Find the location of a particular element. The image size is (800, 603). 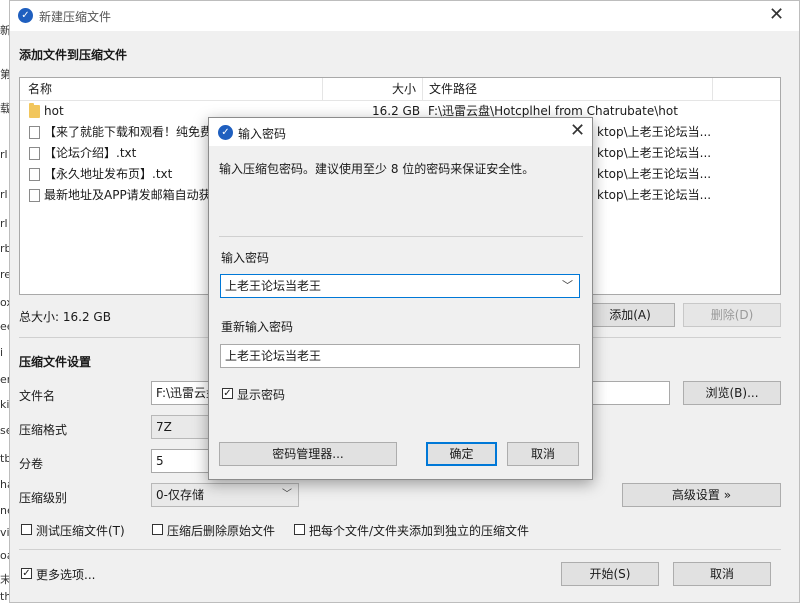

start-button: 开始(S) is located at coordinates (610, 574).